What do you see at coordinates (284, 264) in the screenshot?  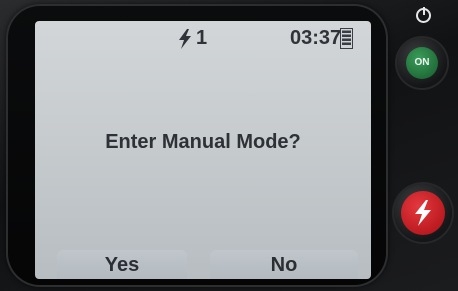 I see `no-softkey: No` at bounding box center [284, 264].